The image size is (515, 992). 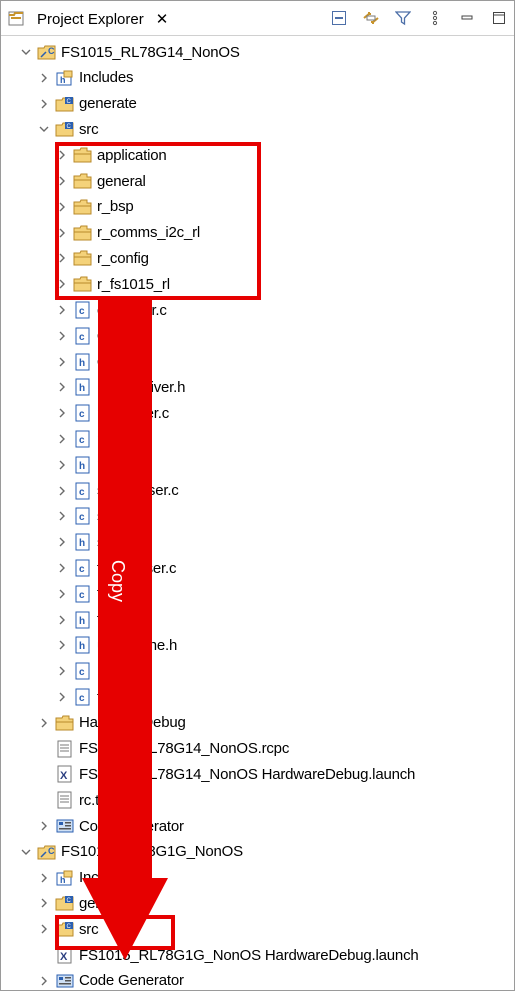 What do you see at coordinates (120, 387) in the screenshot?
I see `tree-item: h macrodriver.h` at bounding box center [120, 387].